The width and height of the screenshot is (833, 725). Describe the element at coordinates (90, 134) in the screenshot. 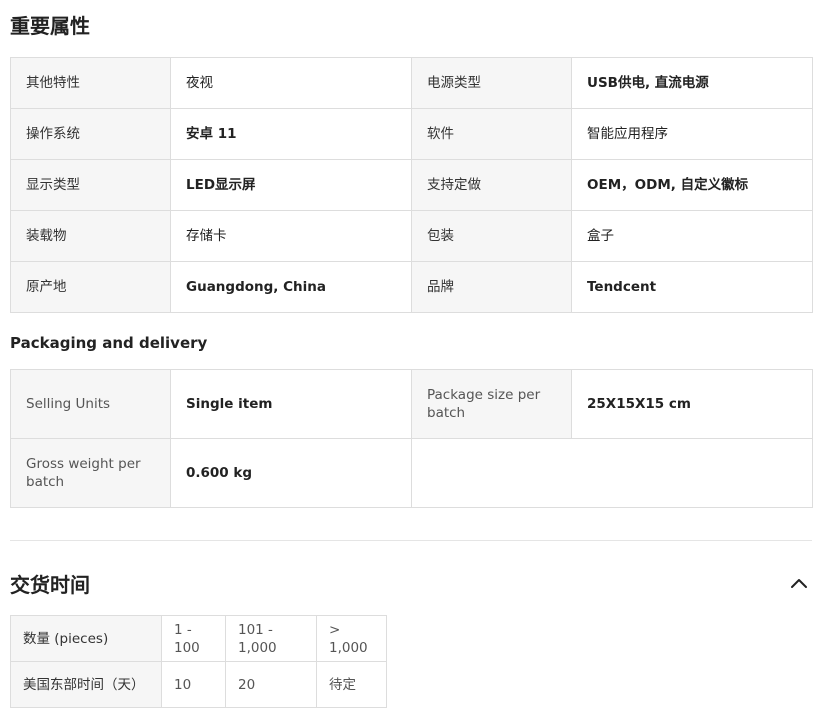

I see `attribute-key: 操作系统` at that location.